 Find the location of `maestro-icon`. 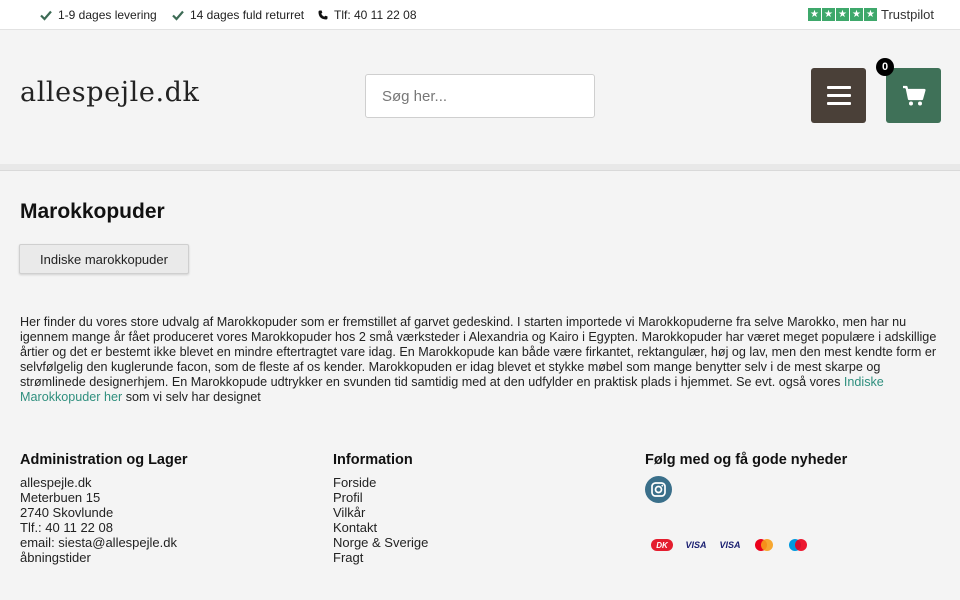

maestro-icon is located at coordinates (798, 545).